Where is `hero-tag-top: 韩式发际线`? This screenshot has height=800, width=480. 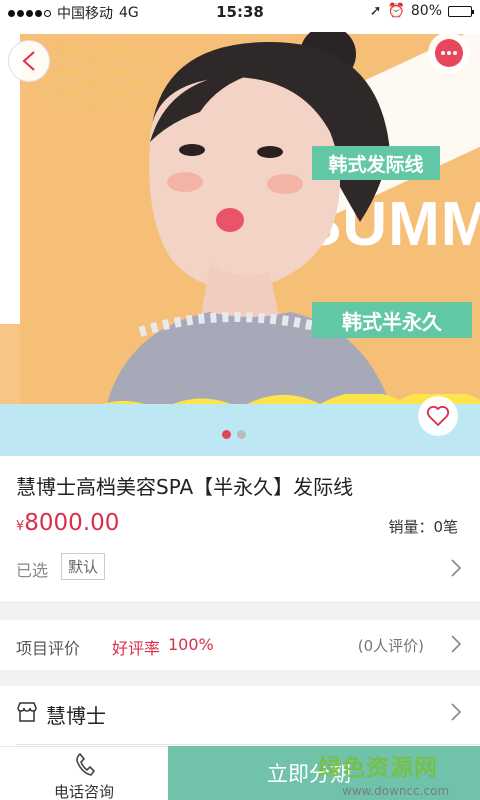
hero-tag-top: 韩式发际线 is located at coordinates (376, 163).